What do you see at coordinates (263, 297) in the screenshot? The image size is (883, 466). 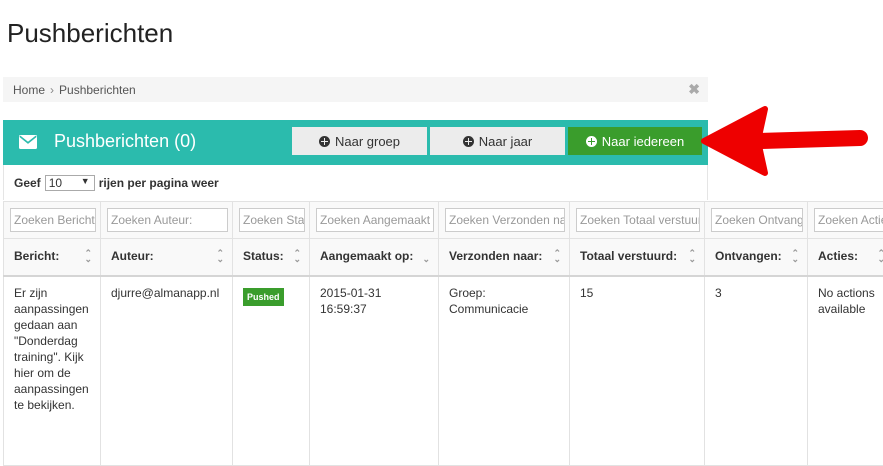 I see `status-badge: Pushed` at bounding box center [263, 297].